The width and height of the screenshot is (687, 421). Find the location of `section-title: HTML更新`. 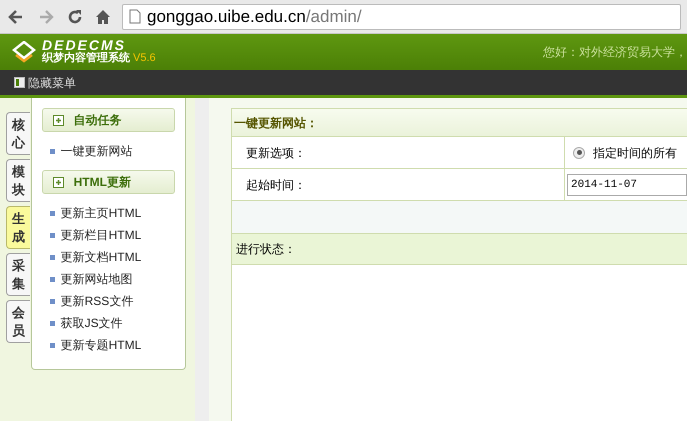

section-title: HTML更新 is located at coordinates (102, 182).